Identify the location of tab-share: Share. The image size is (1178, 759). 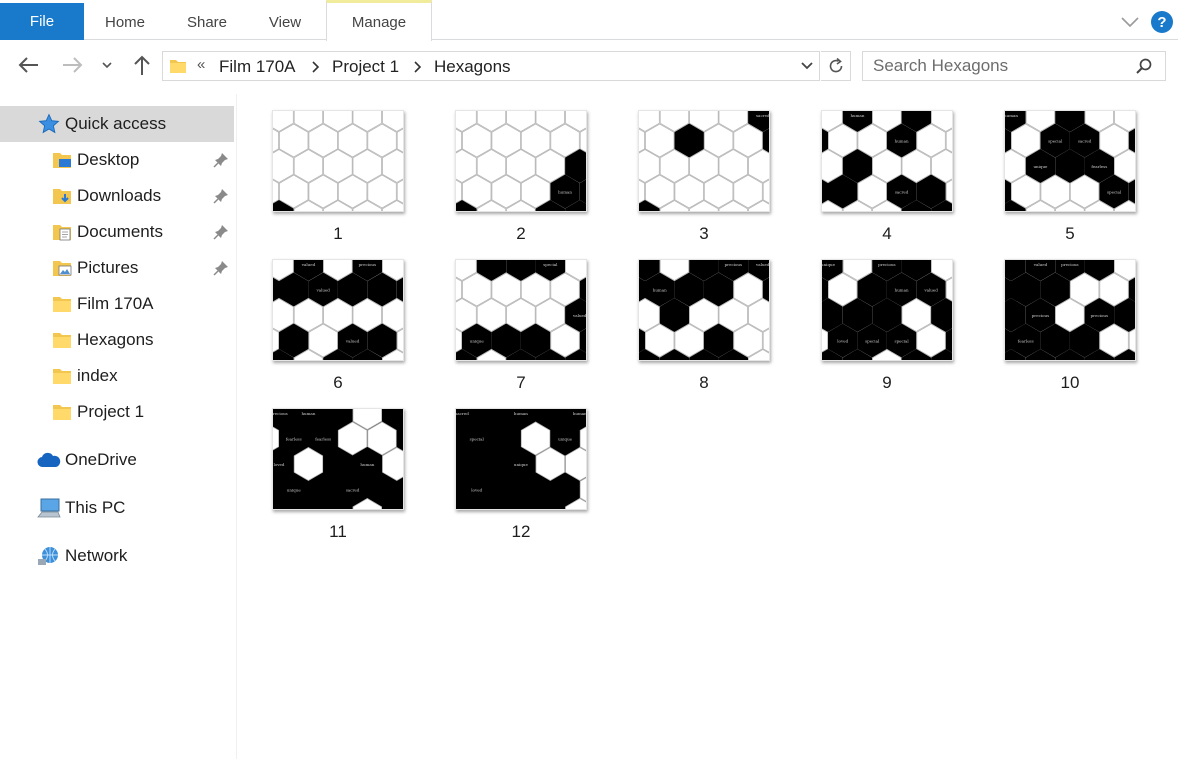
(207, 22).